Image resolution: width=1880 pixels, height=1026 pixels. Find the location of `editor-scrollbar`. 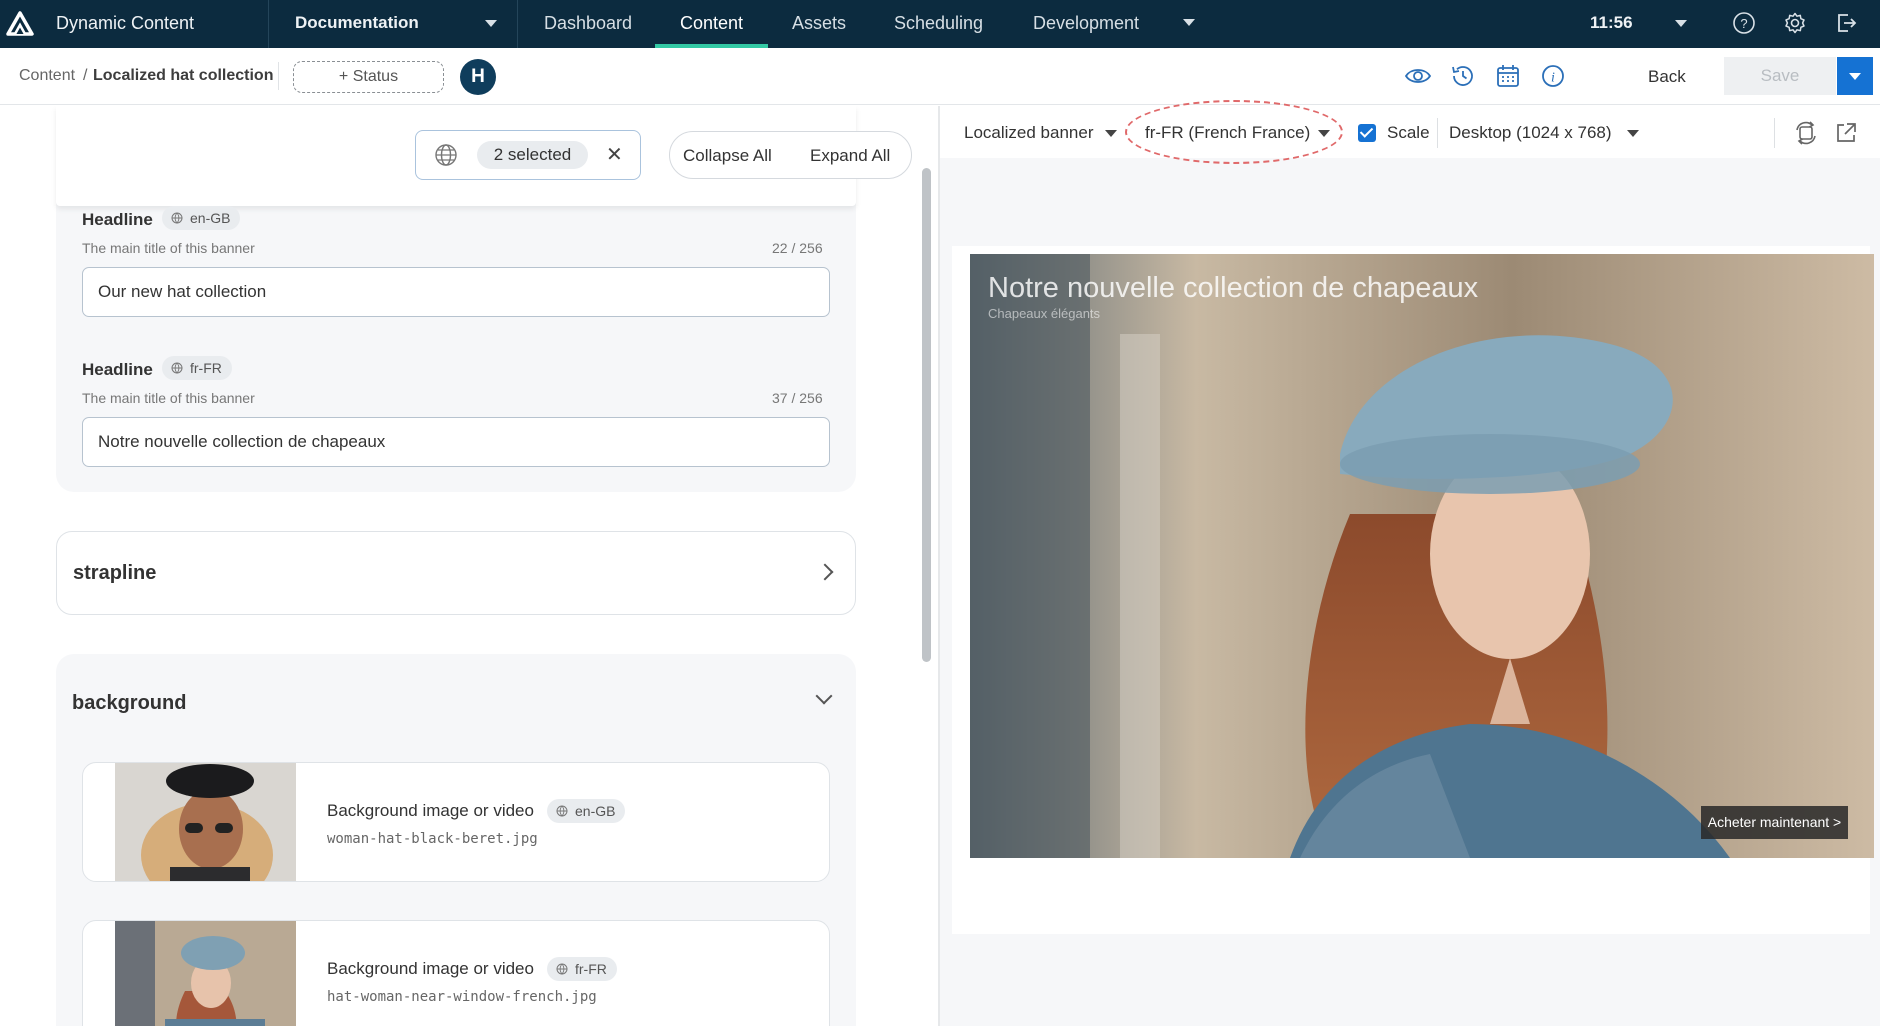

editor-scrollbar is located at coordinates (926, 415).